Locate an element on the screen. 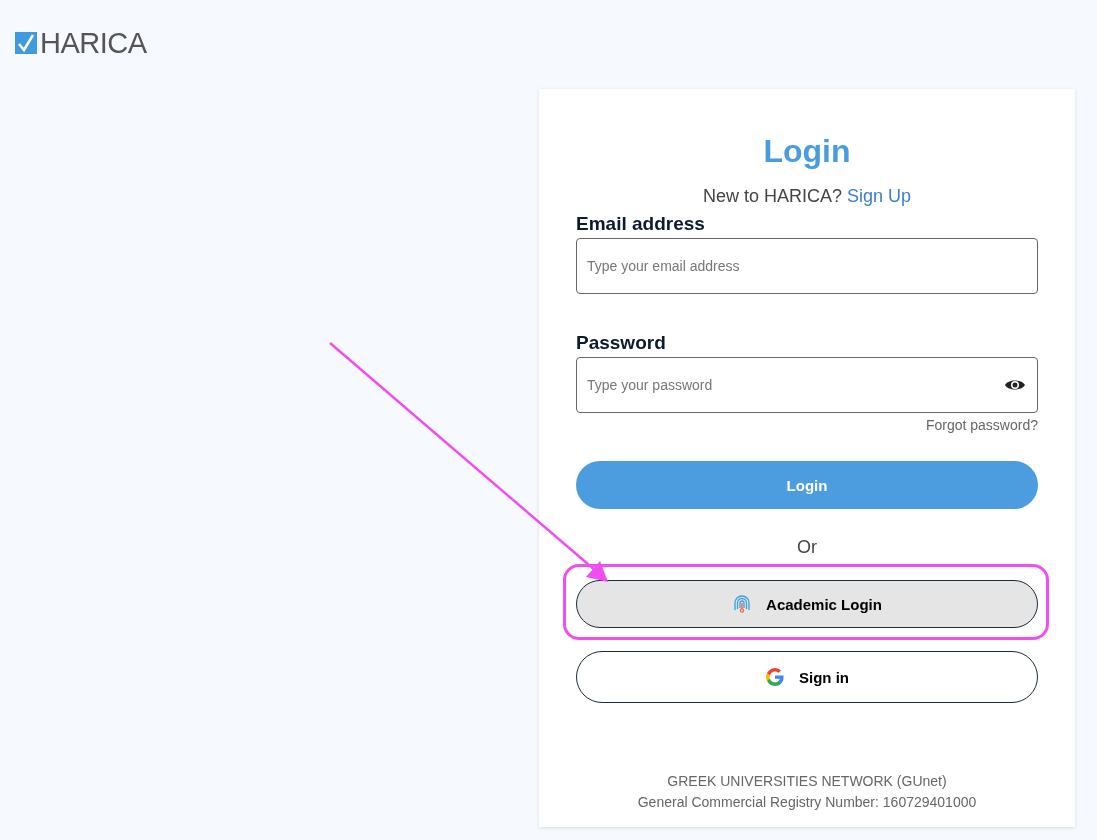  sign-up-link: Sign Up is located at coordinates (879, 196).